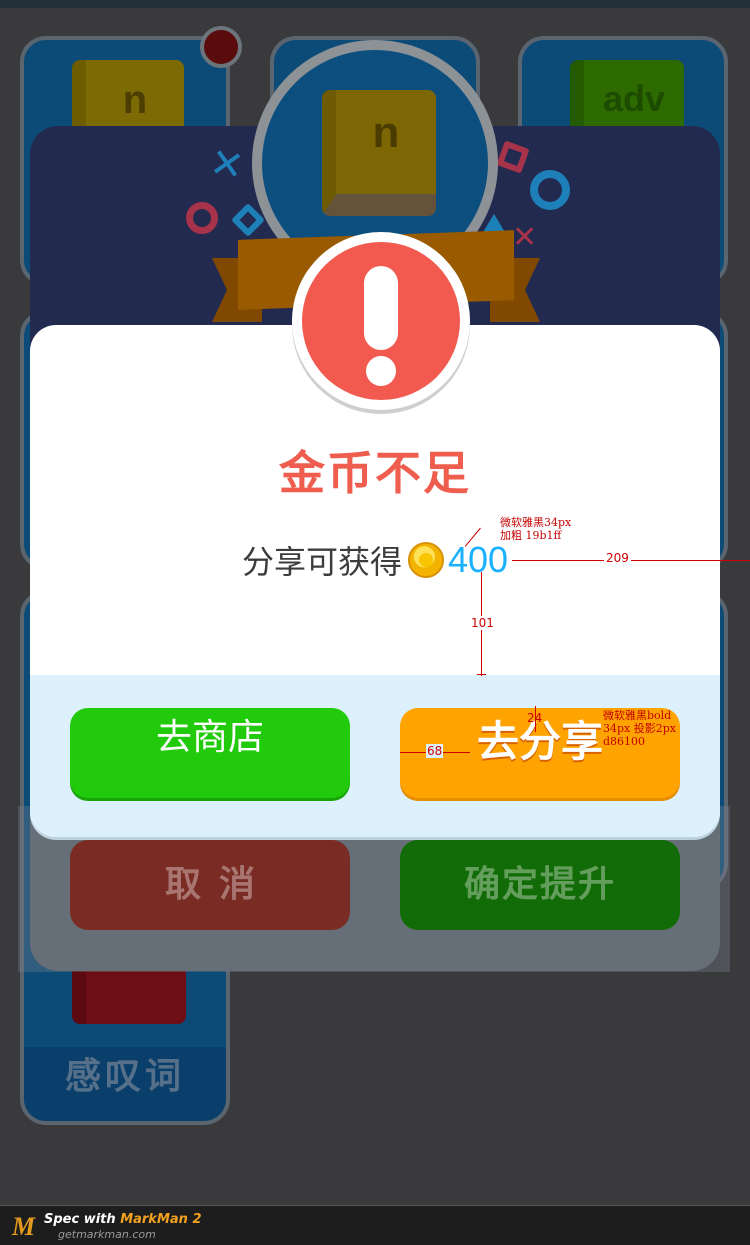 This screenshot has height=1245, width=750. Describe the element at coordinates (535, 718) in the screenshot. I see `measure-label: 24` at that location.